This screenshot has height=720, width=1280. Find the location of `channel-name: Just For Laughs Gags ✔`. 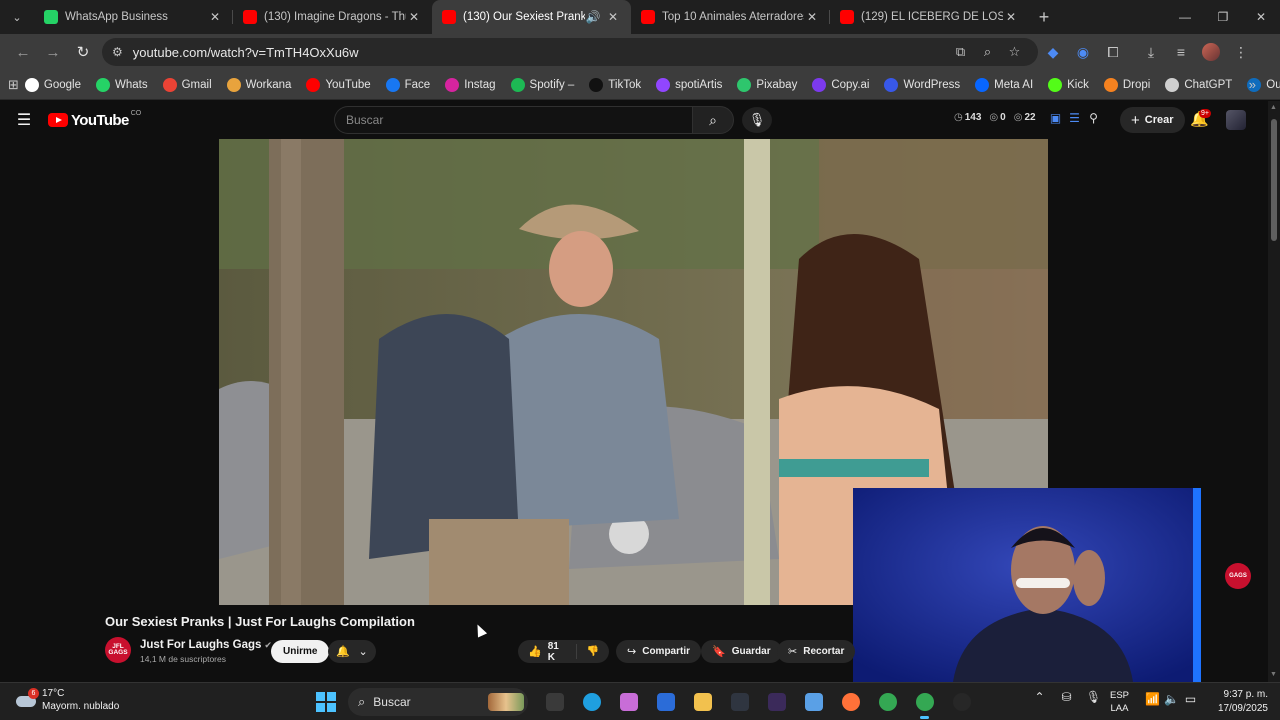

channel-name: Just For Laughs Gags ✔ is located at coordinates (206, 645).